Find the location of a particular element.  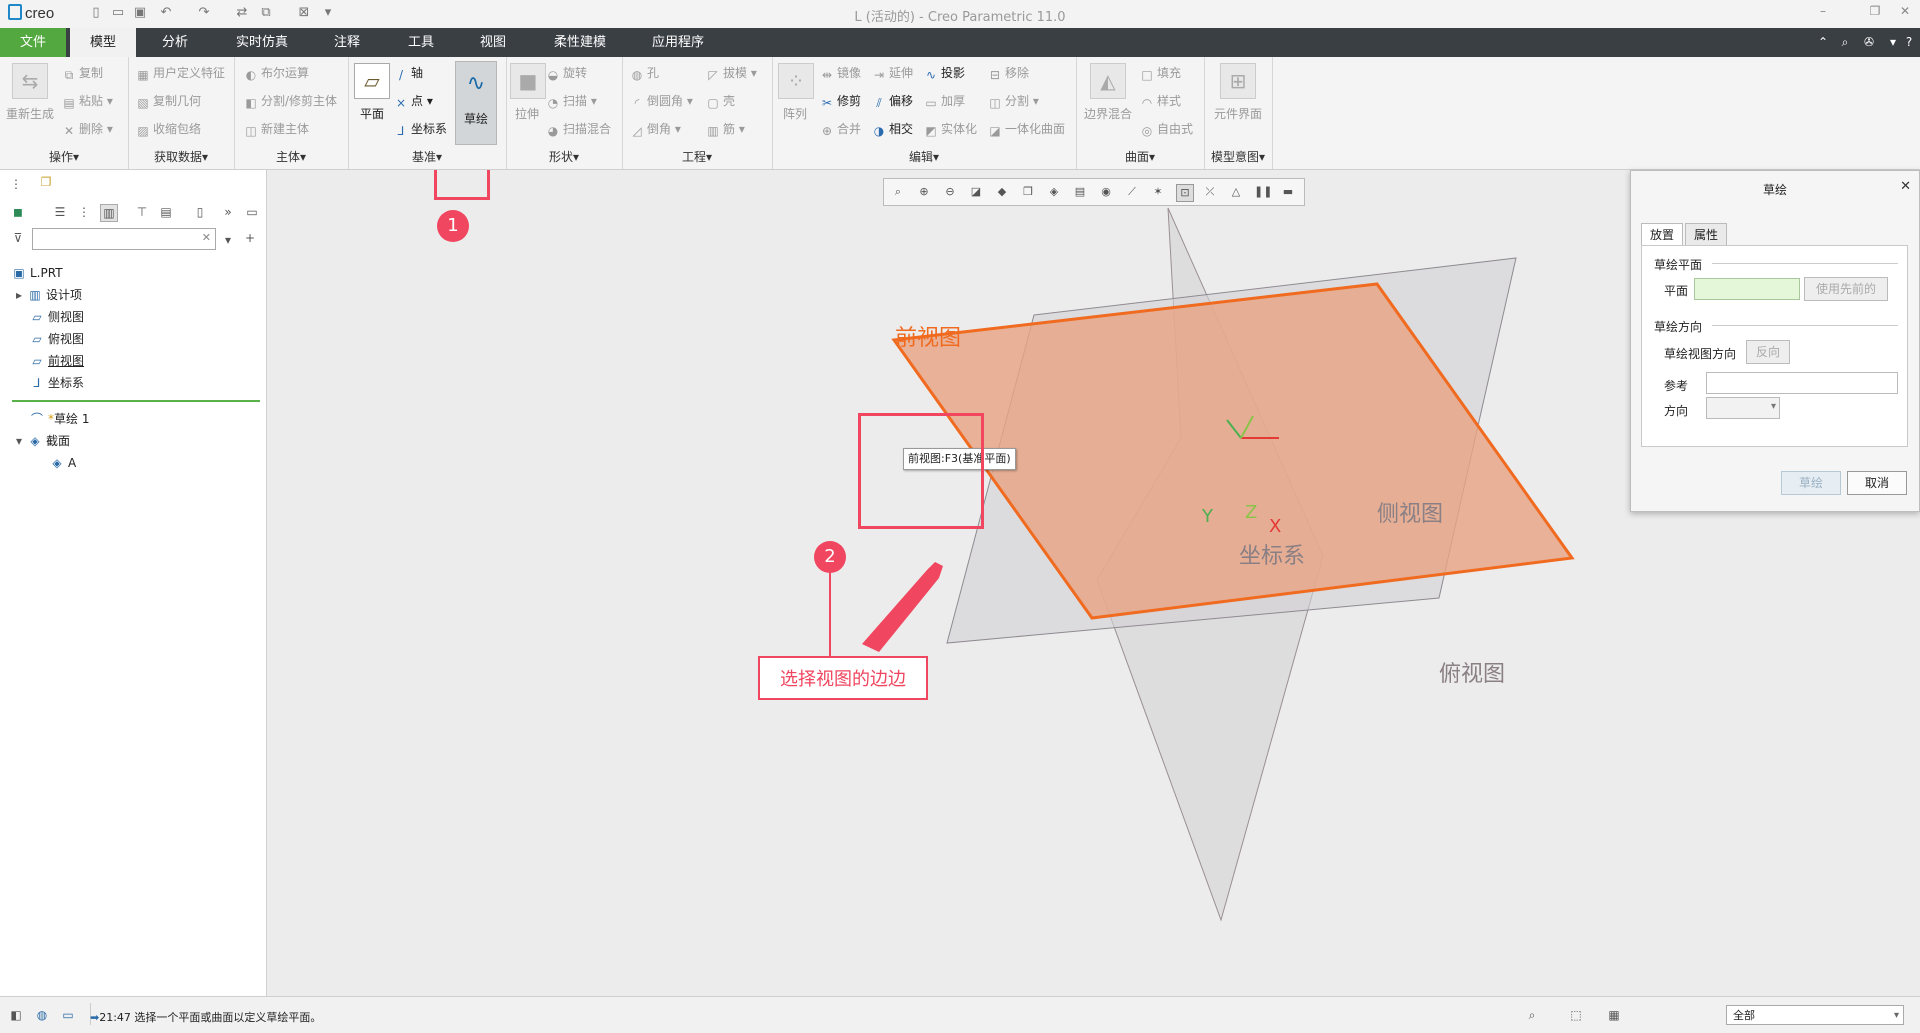

group-datum-label: 基准▾ is located at coordinates (427, 156).